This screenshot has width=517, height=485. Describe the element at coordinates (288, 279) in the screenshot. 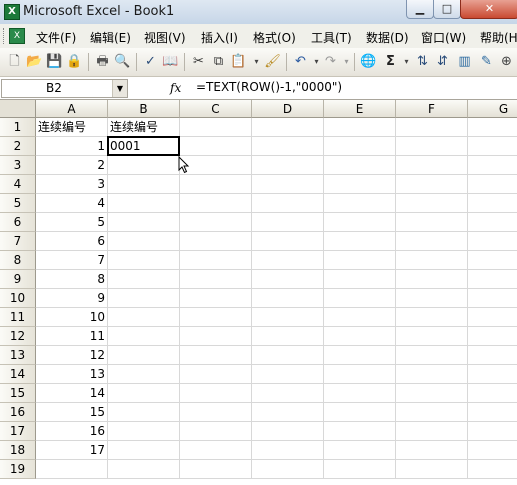

I see `cell-d9` at that location.